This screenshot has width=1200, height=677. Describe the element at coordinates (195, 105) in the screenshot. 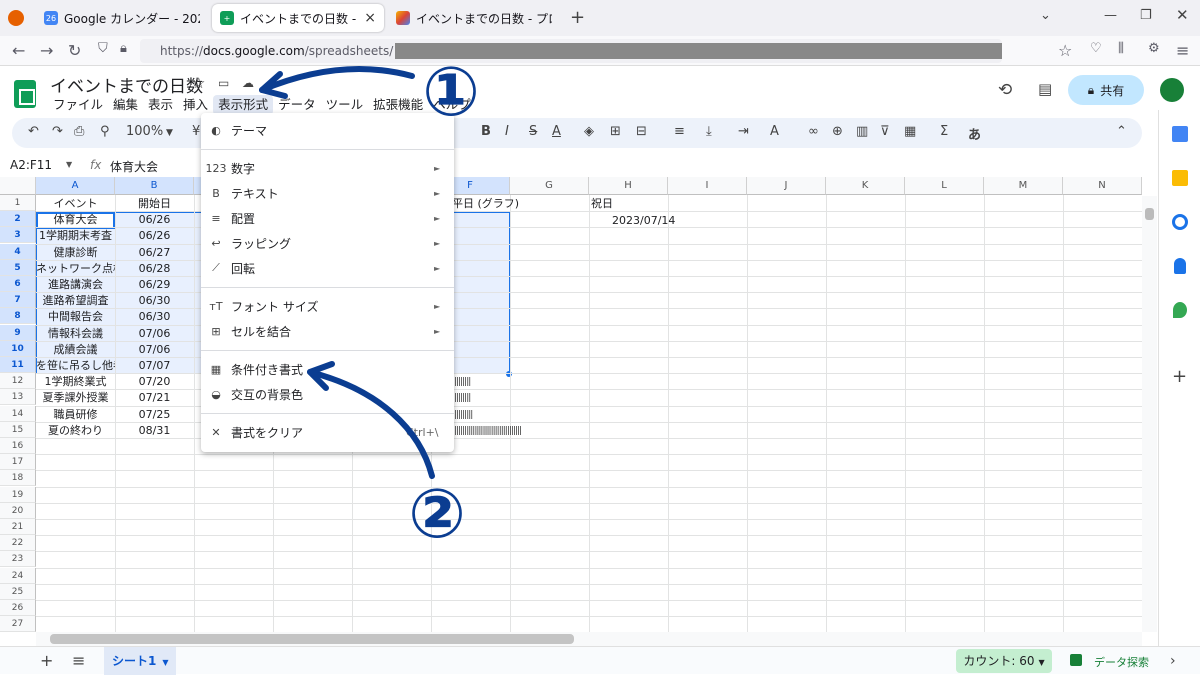

I see `menu-insert: 挿入` at that location.